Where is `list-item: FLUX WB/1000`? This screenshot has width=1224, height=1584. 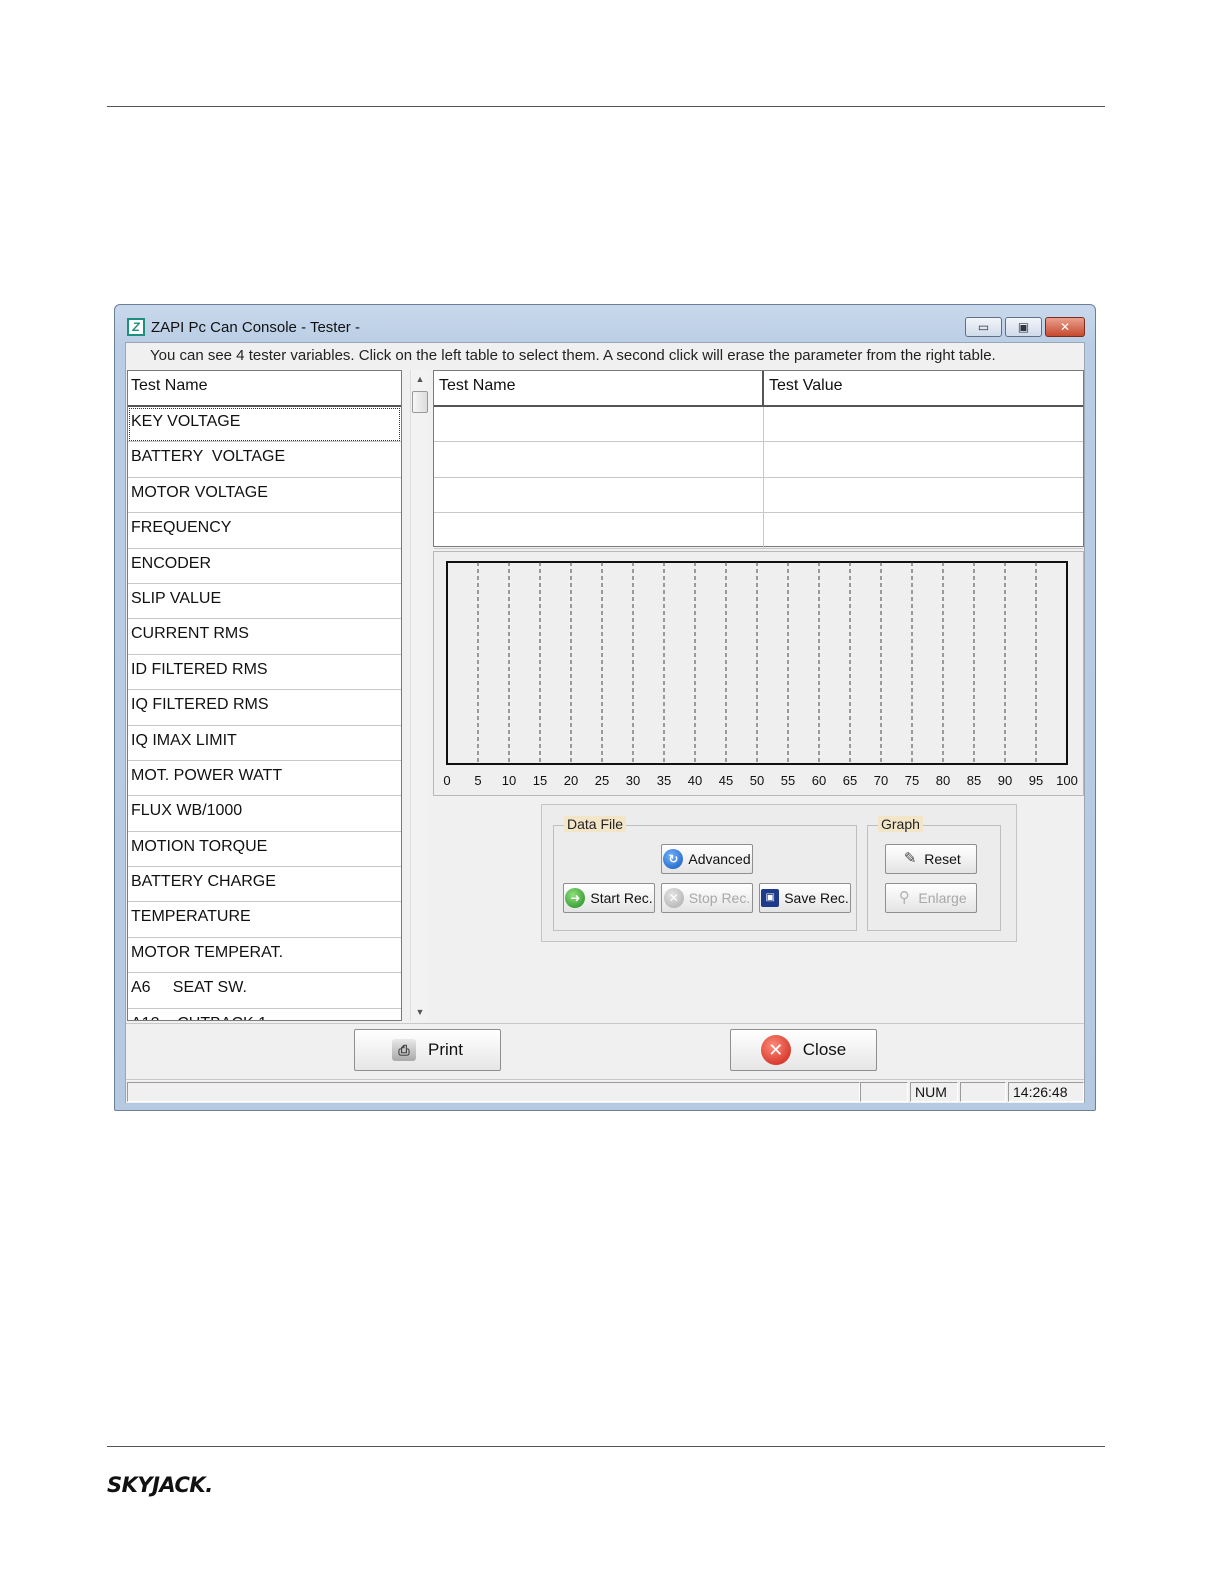
list-item: FLUX WB/1000 is located at coordinates (264, 814).